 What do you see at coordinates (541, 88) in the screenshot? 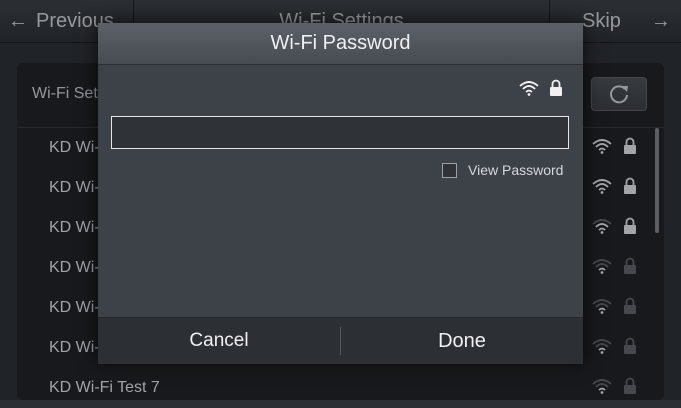
I see `dialog-status-icons` at bounding box center [541, 88].